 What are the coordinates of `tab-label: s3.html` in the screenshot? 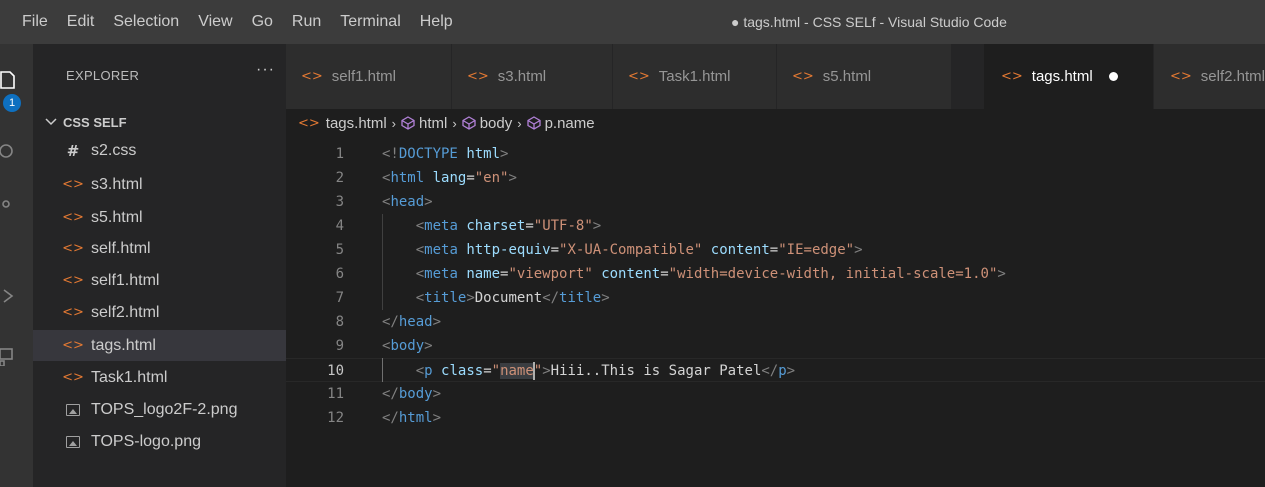 It's located at (522, 76).